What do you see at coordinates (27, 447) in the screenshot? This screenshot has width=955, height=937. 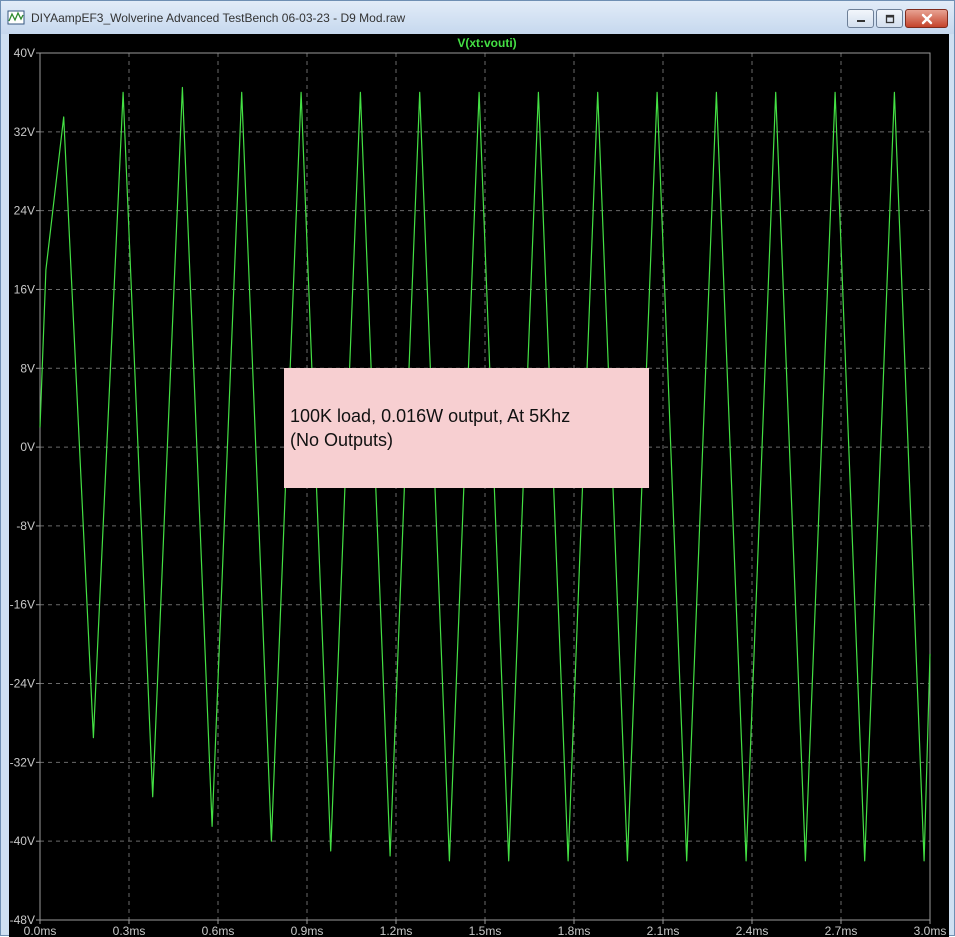 I see `y-tick-label: 0V` at bounding box center [27, 447].